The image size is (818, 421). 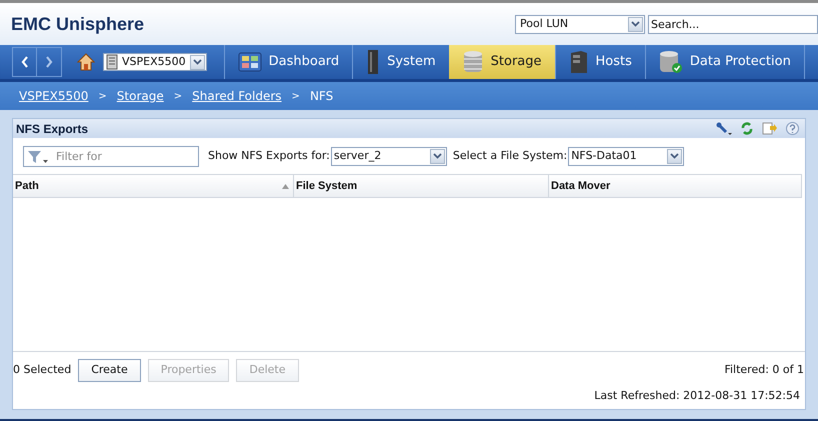 What do you see at coordinates (670, 62) in the screenshot?
I see `protected-disk-icon` at bounding box center [670, 62].